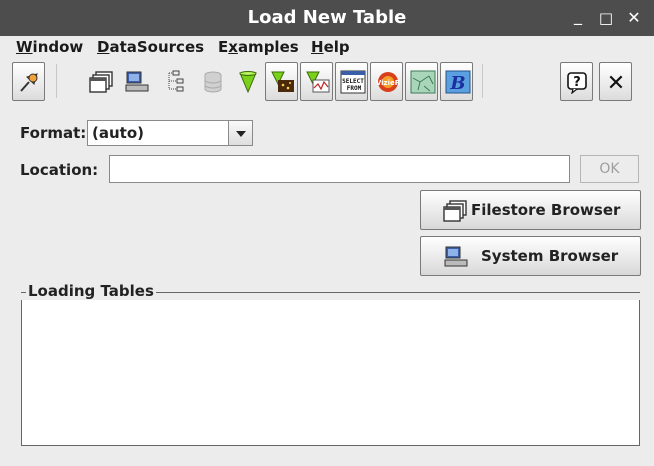  I want to click on system-browser-label: System Browser, so click(550, 256).